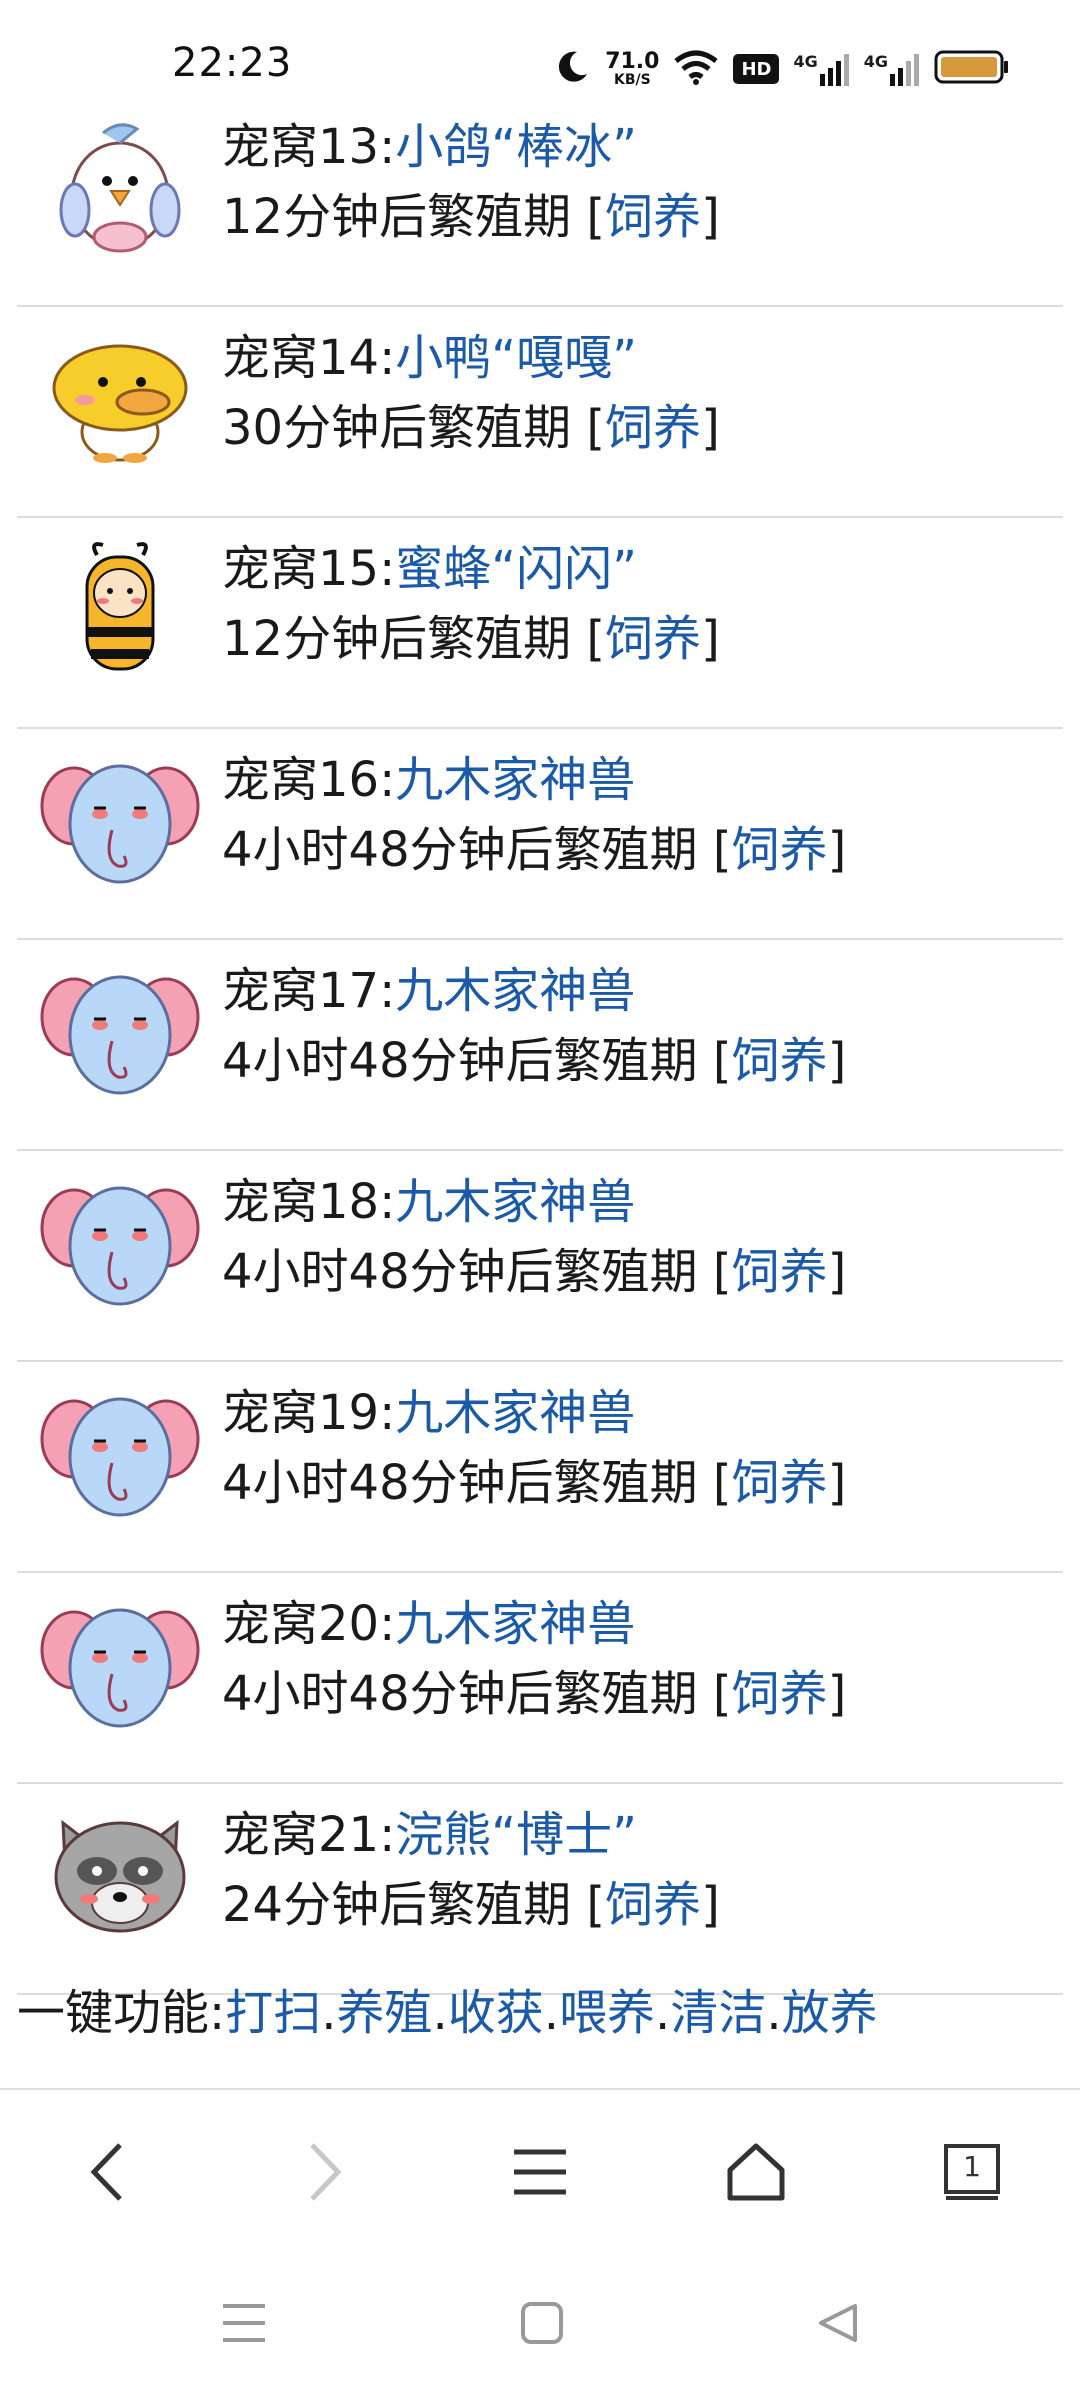  I want to click on pet-title-line: 宠窝21:浣熊“博士”, so click(430, 1835).